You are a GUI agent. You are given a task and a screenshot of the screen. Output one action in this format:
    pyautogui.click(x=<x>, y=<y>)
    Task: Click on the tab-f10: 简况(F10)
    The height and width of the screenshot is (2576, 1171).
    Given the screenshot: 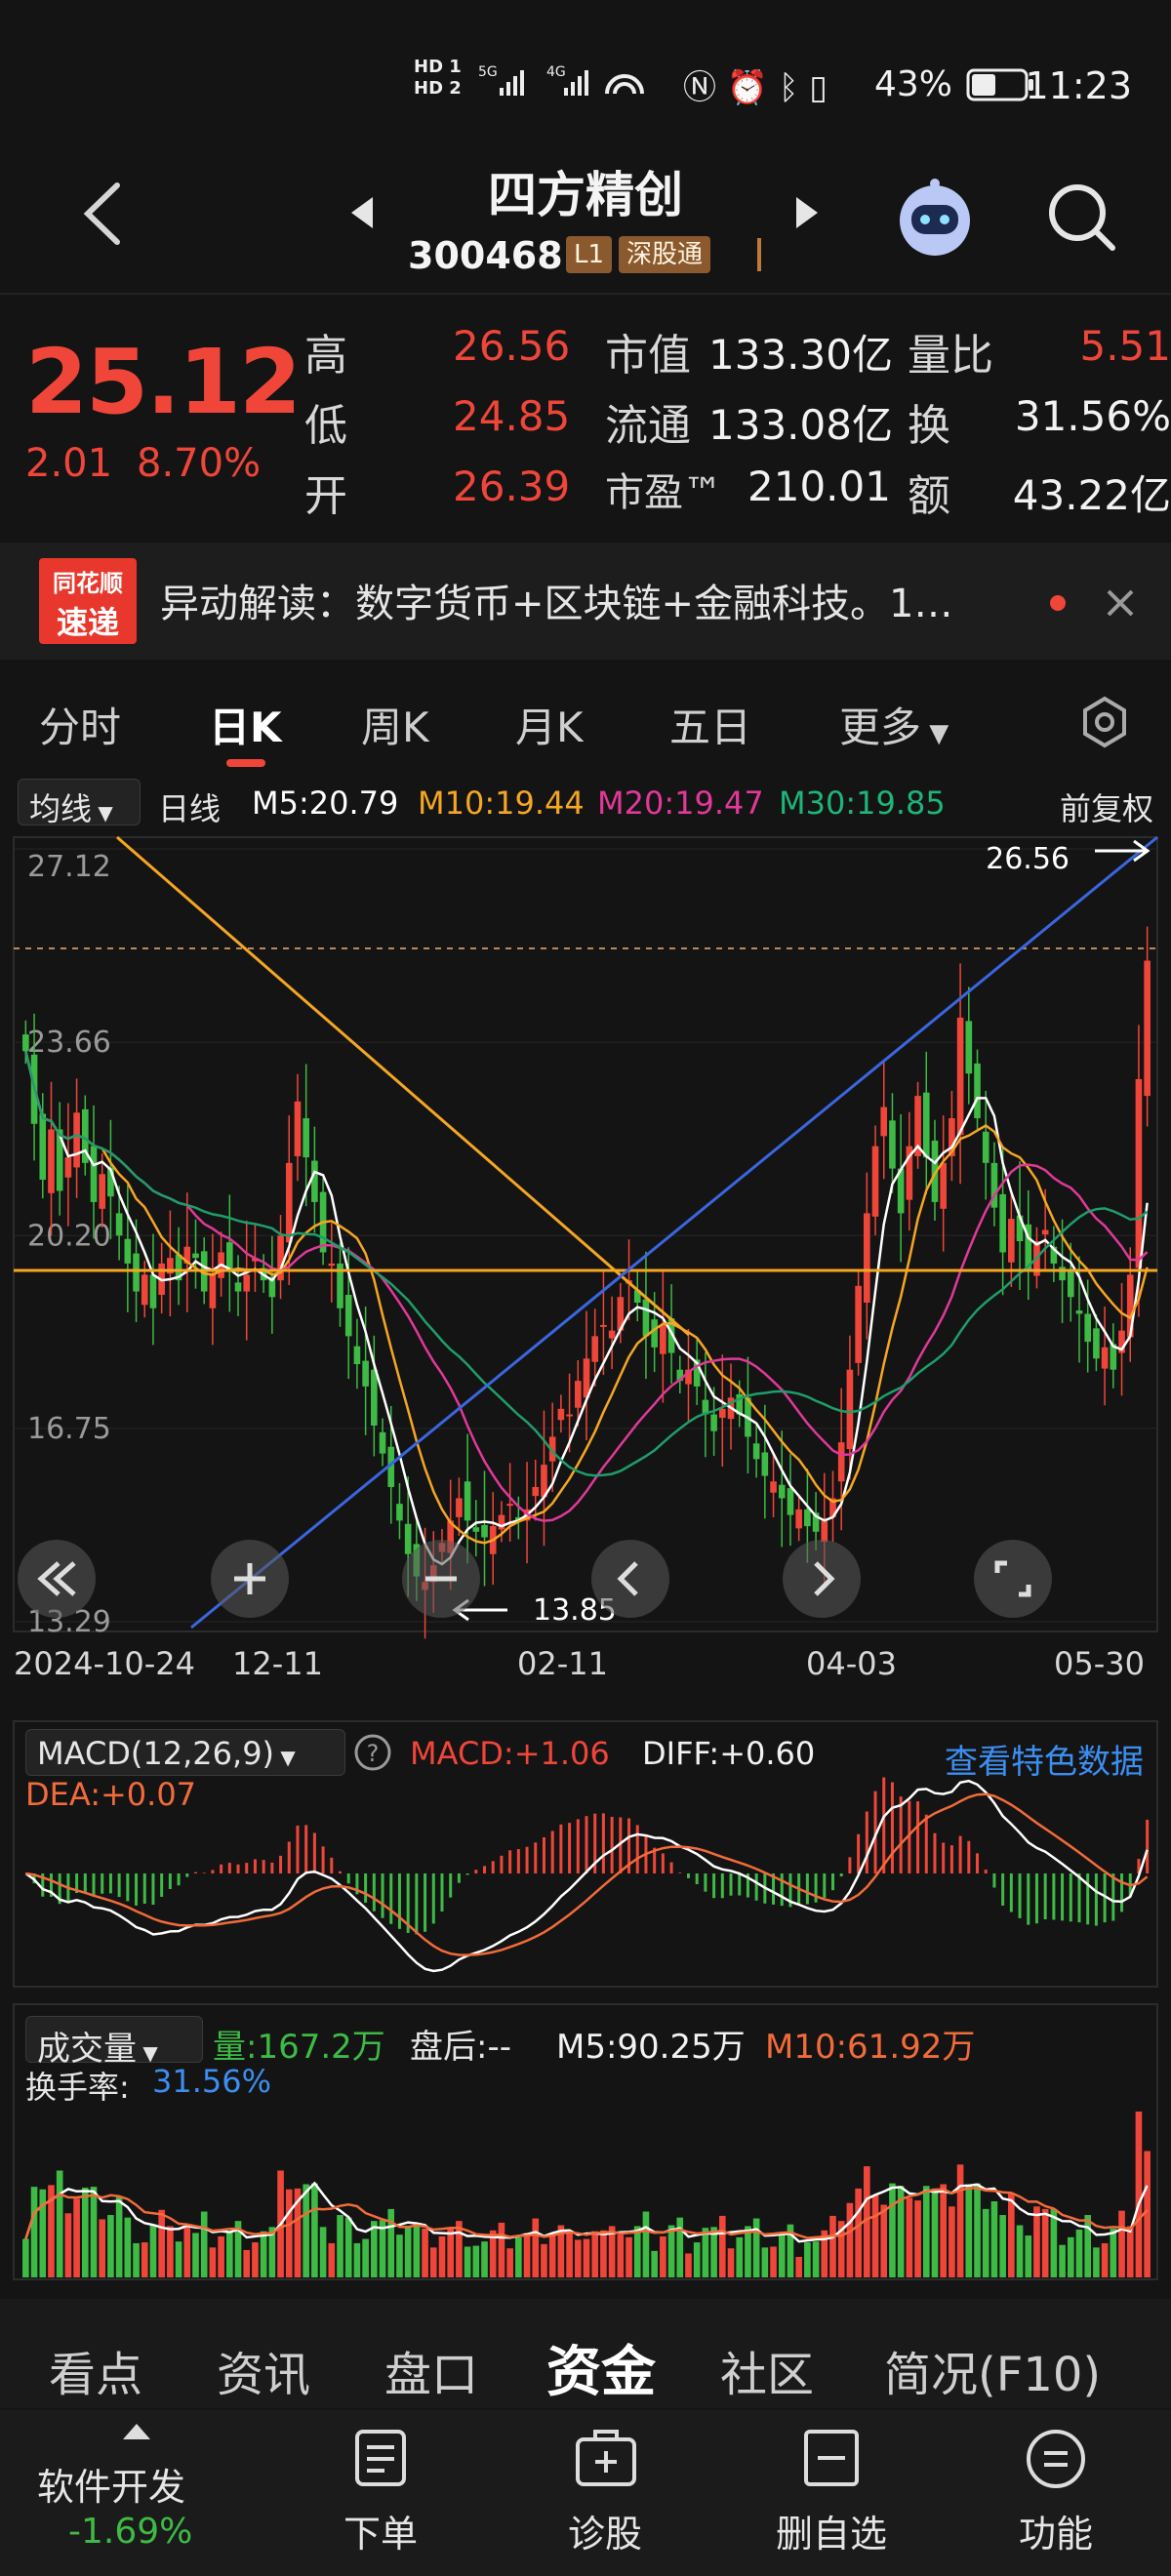 What is the action you would take?
    pyautogui.click(x=992, y=2370)
    